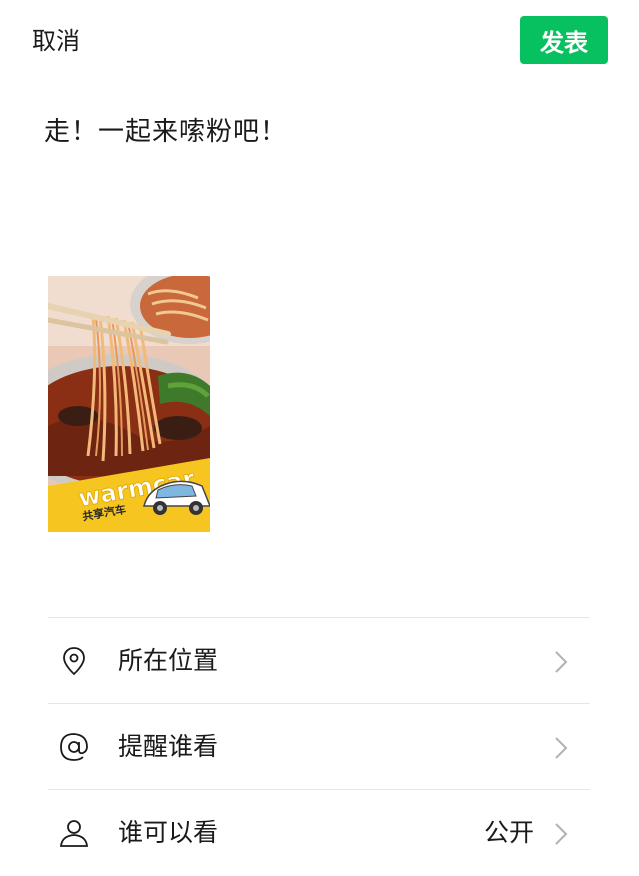 The image size is (639, 876). What do you see at coordinates (324, 132) in the screenshot?
I see `post-text-input: 走！一起来嗦粉吧！` at bounding box center [324, 132].